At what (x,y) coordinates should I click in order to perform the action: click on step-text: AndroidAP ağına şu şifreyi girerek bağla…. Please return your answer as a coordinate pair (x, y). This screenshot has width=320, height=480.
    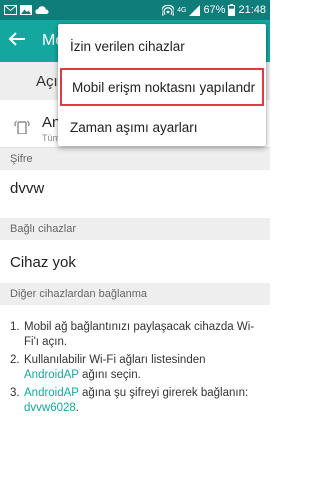
    Looking at the image, I should click on (136, 401).